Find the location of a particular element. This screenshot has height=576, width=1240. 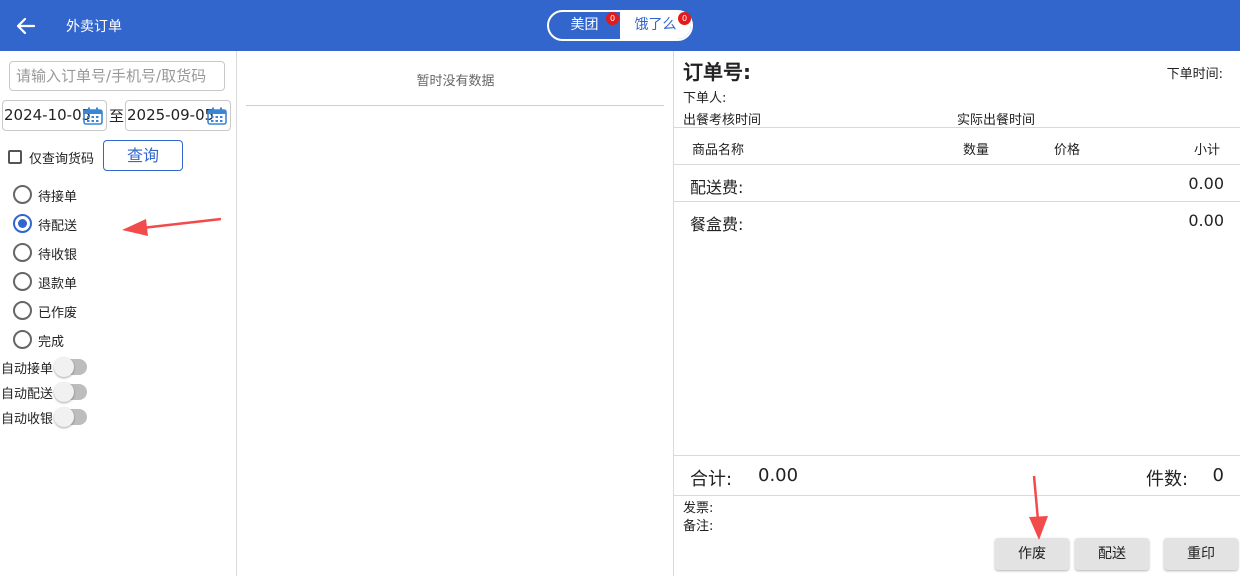

box-fee-label: 餐盒费: is located at coordinates (717, 224).